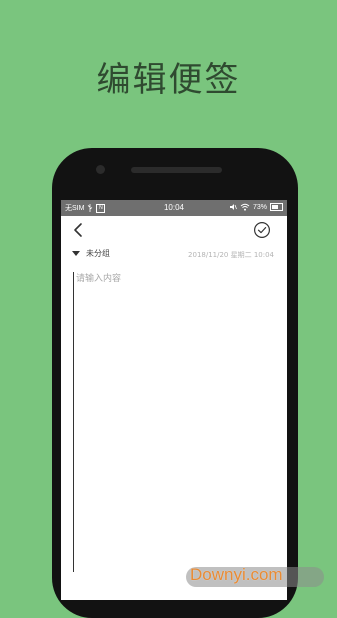  What do you see at coordinates (259, 207) in the screenshot?
I see `battery-percent: 73%` at bounding box center [259, 207].